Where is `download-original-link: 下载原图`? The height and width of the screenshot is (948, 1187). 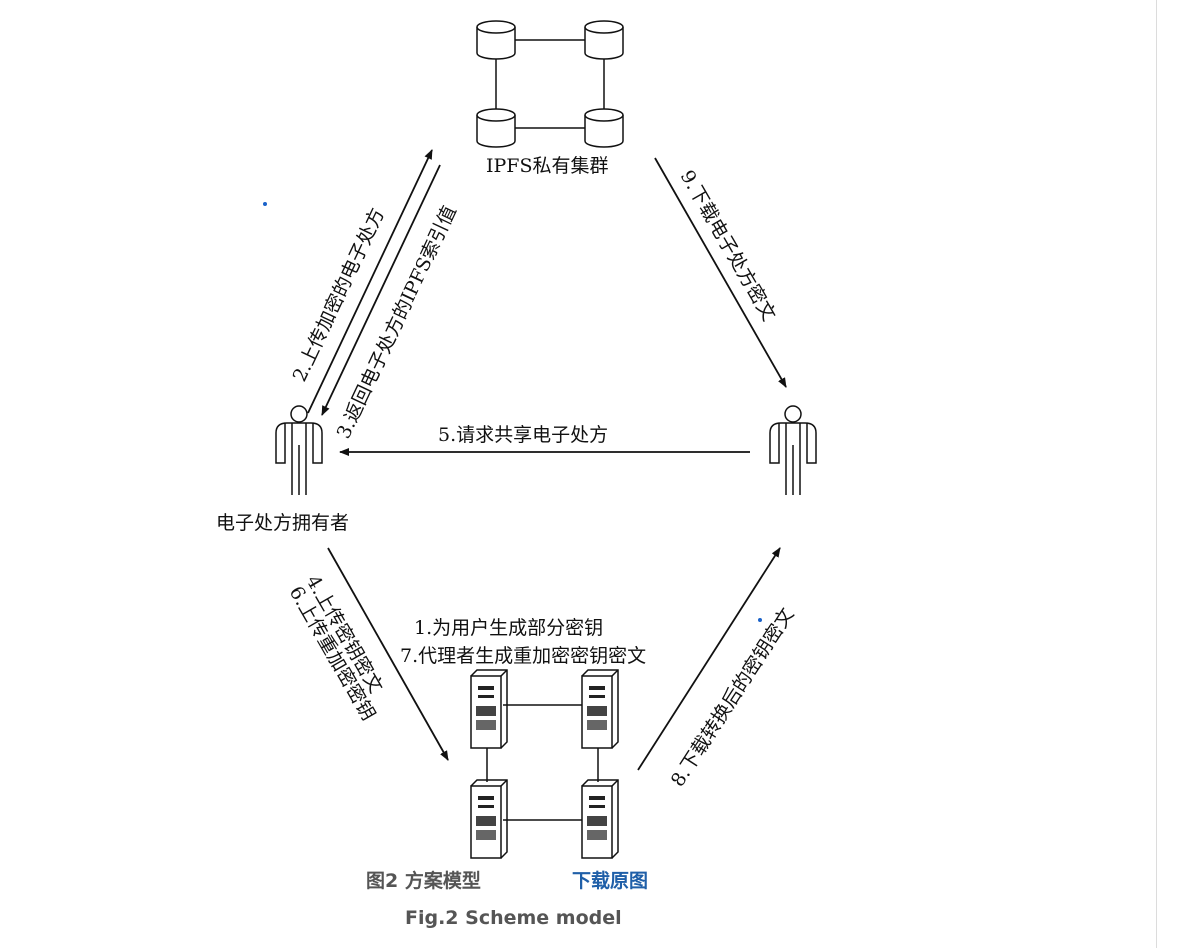 download-original-link: 下载原图 is located at coordinates (610, 879).